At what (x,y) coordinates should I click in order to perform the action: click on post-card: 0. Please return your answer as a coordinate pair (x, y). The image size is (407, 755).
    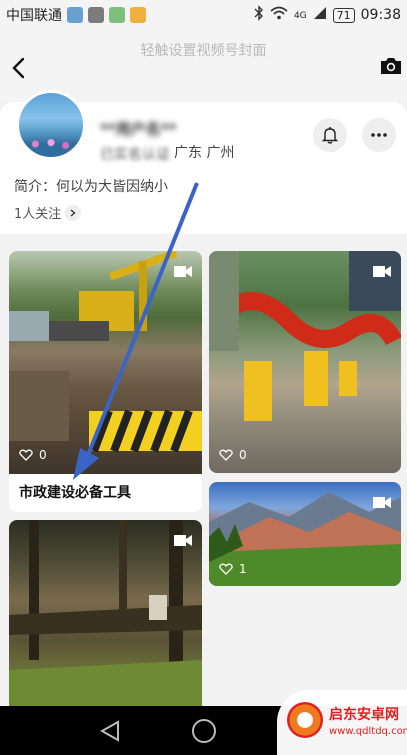
    Looking at the image, I should click on (305, 362).